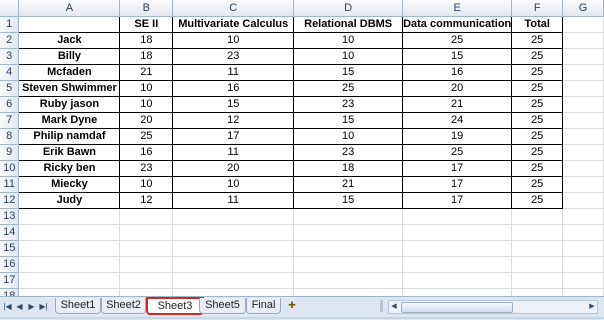 The image size is (604, 320). I want to click on column-header-c: C, so click(233, 8).